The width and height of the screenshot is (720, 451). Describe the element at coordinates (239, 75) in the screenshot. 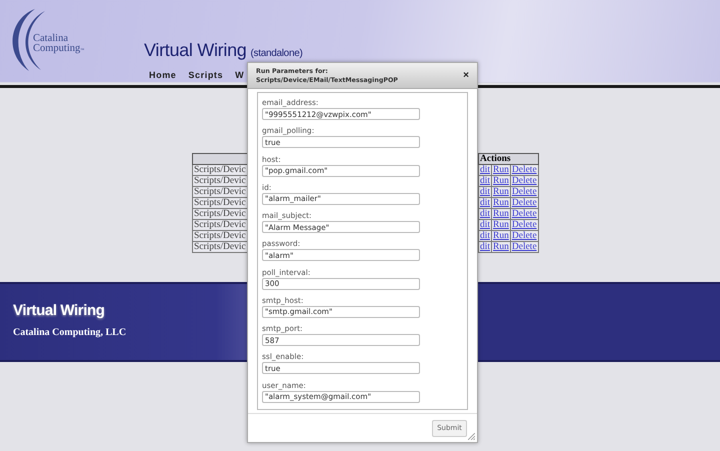

I see `nav-link: W` at that location.